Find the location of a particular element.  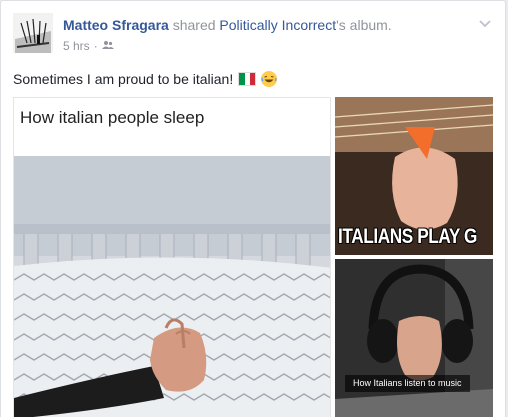

friends-icon is located at coordinates (107, 46).